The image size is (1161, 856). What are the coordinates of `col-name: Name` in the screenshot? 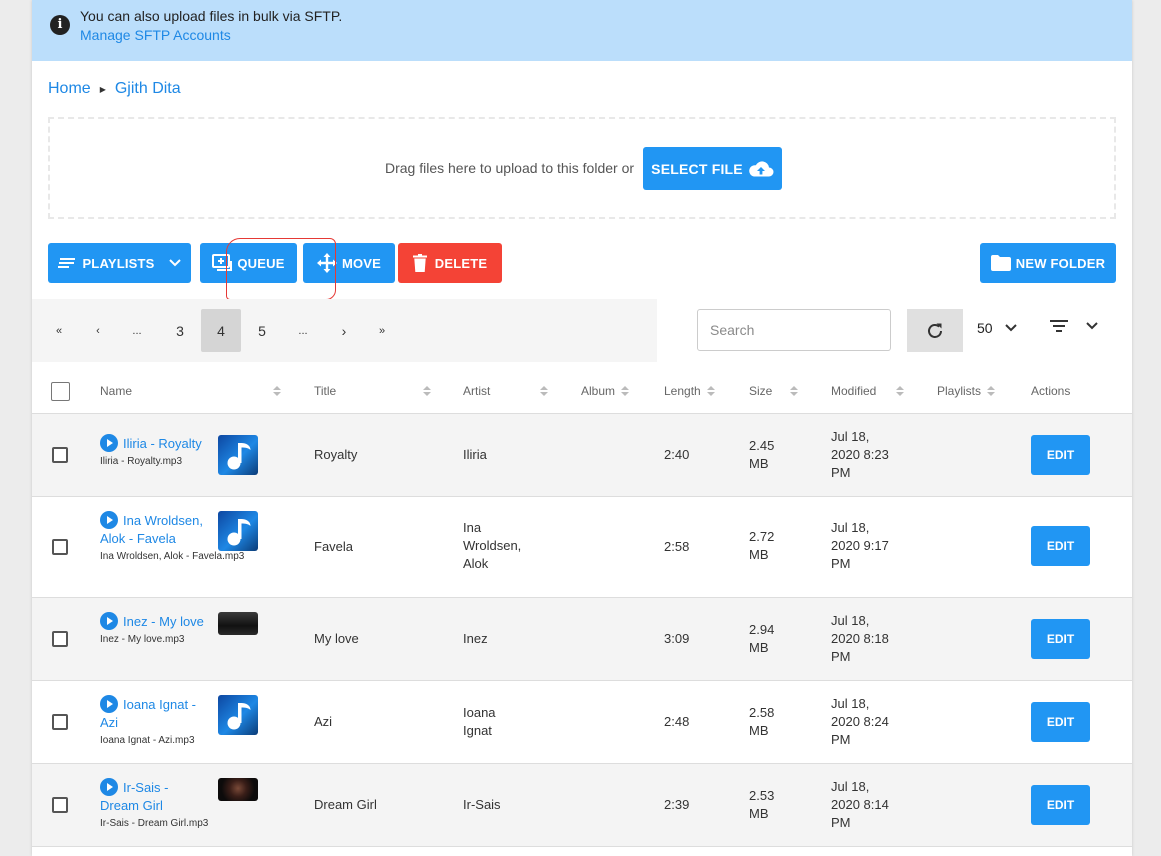 It's located at (190, 391).